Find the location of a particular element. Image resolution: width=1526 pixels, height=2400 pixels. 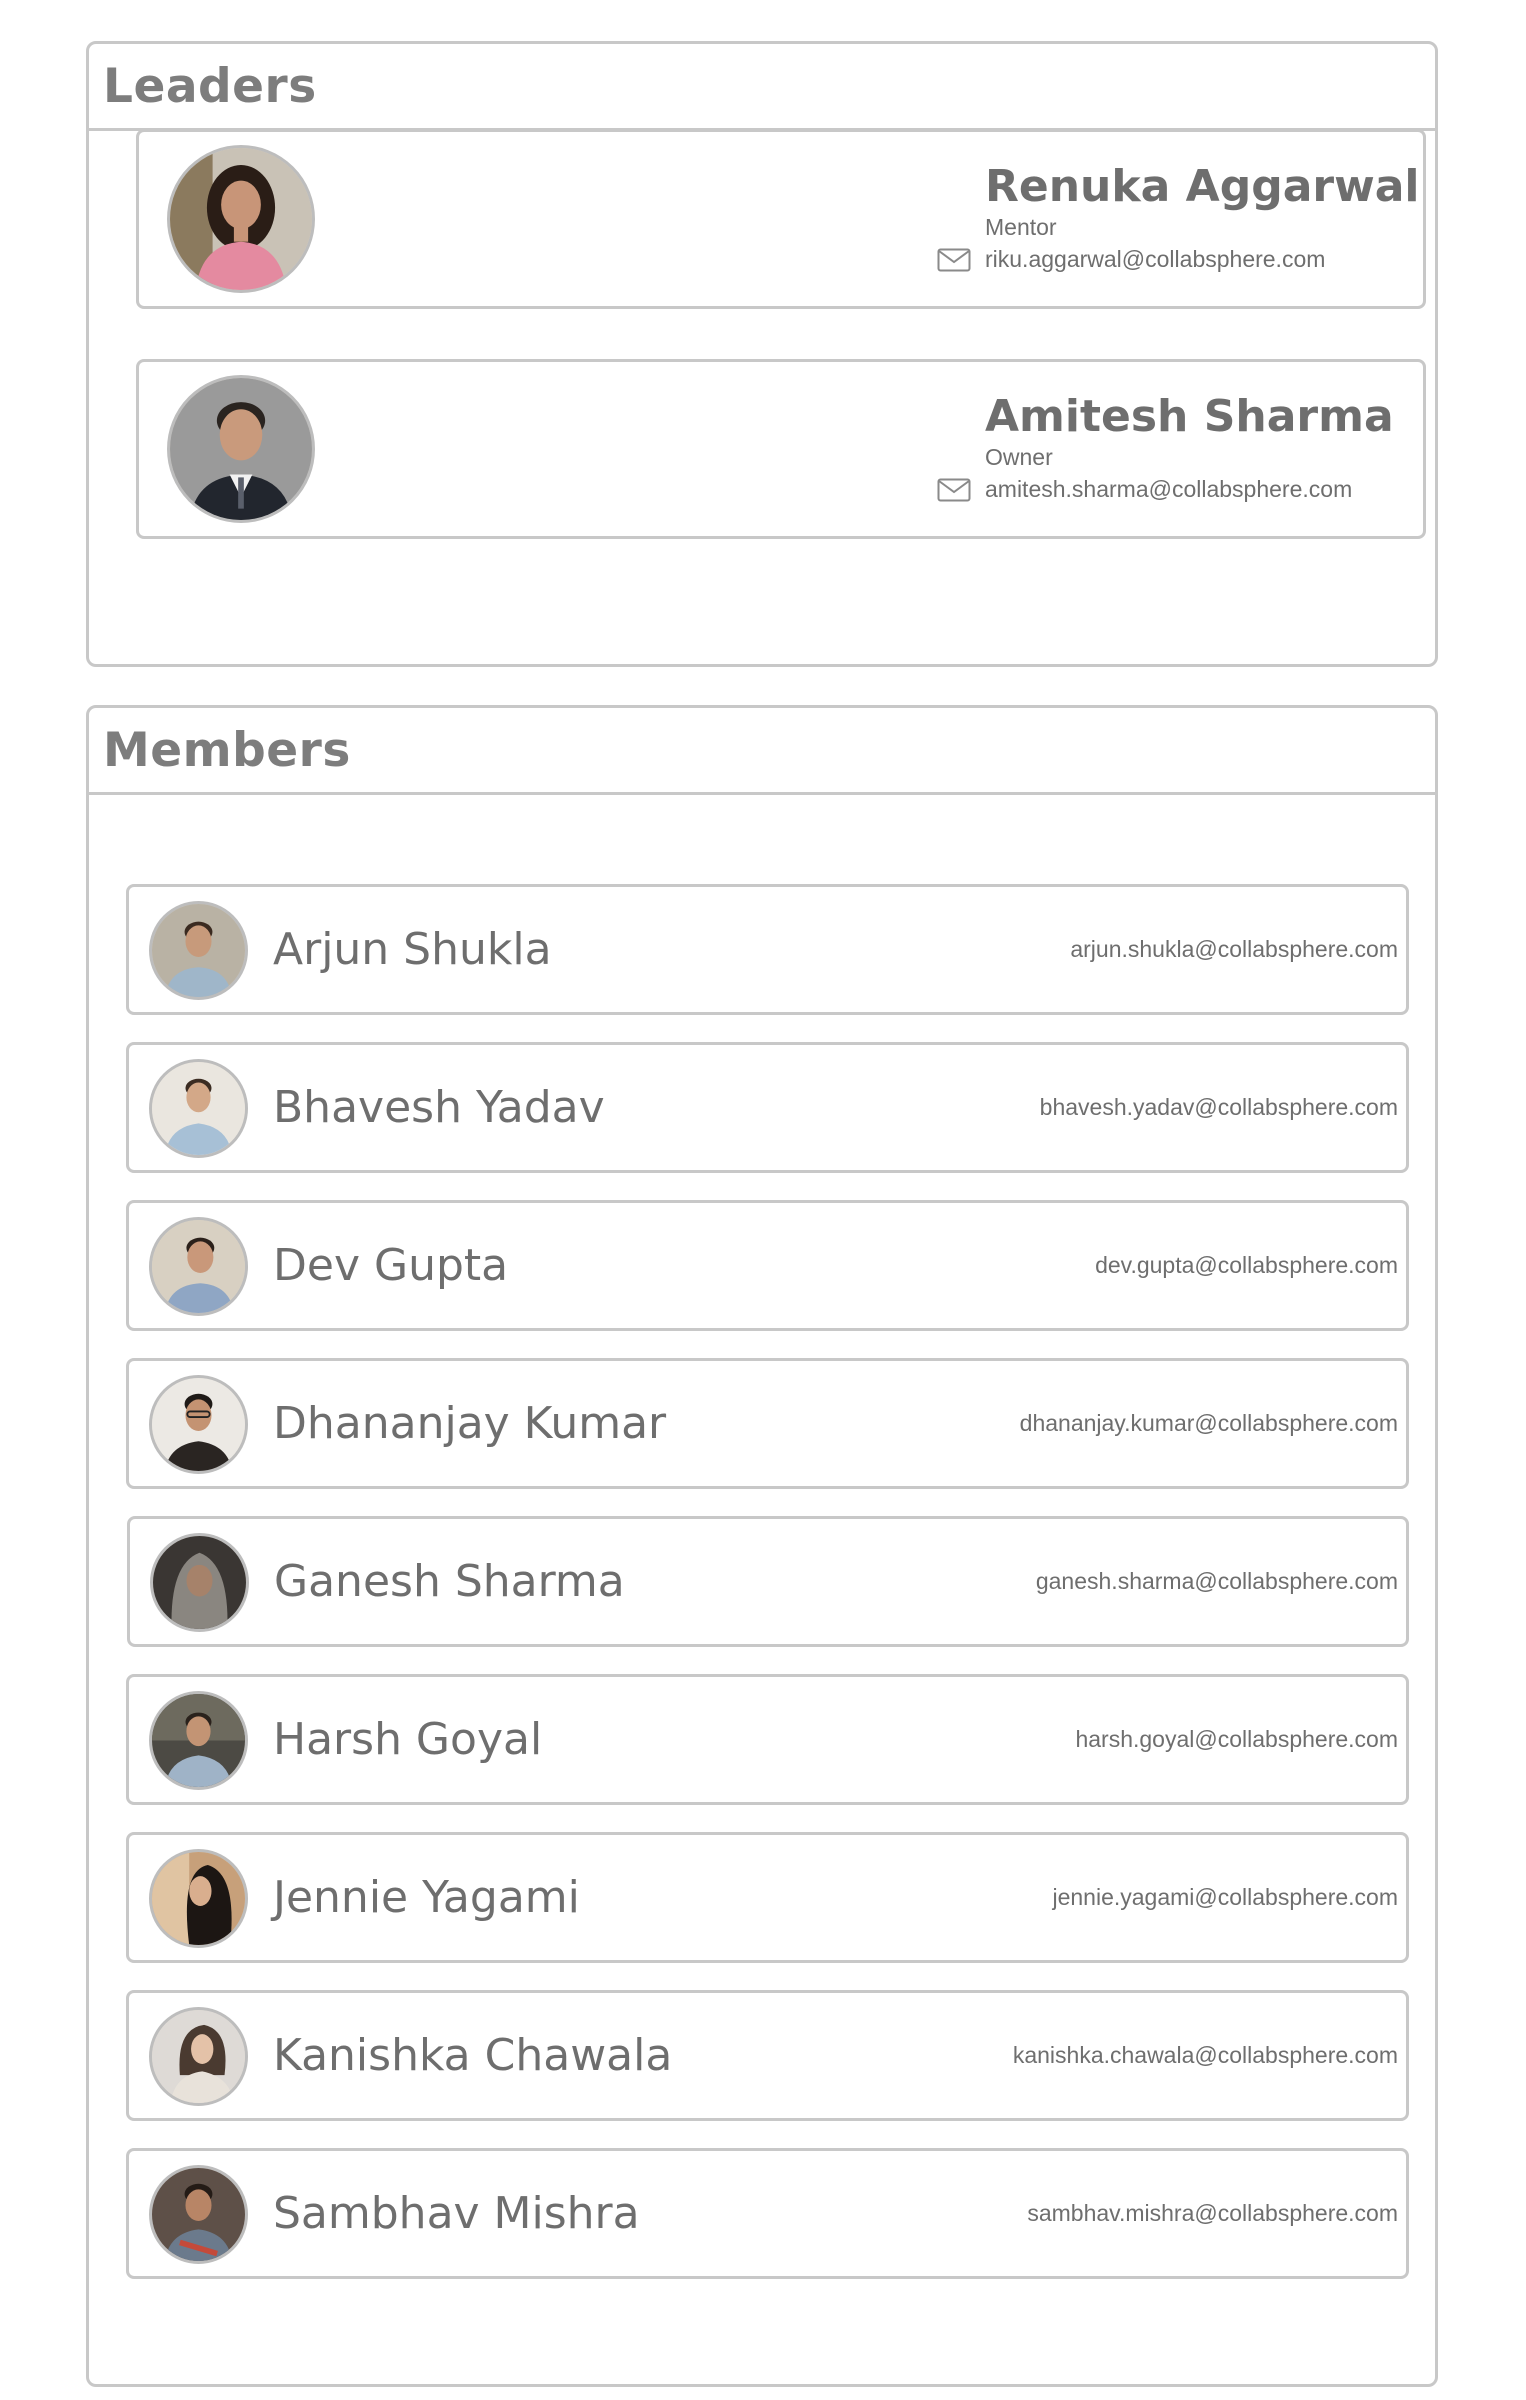

member-row: Dev Gupta dev.gupta@collabsphere.com is located at coordinates (767, 1265).